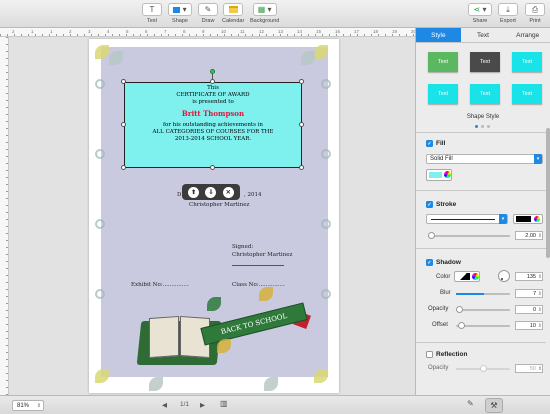 The width and height of the screenshot is (550, 414). What do you see at coordinates (228, 192) in the screenshot?
I see `delete-button: ✕` at bounding box center [228, 192].